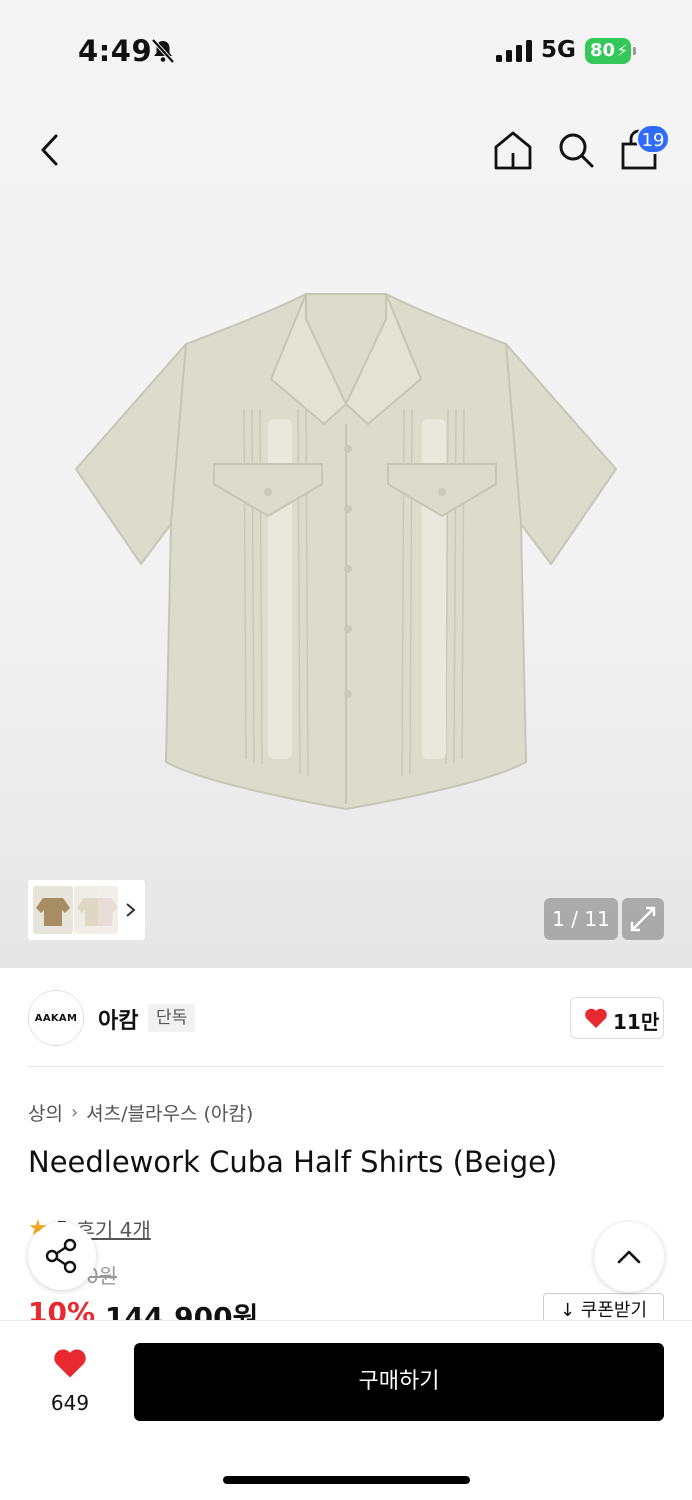  What do you see at coordinates (70, 1403) in the screenshot?
I see `wishlist-count: 649` at bounding box center [70, 1403].